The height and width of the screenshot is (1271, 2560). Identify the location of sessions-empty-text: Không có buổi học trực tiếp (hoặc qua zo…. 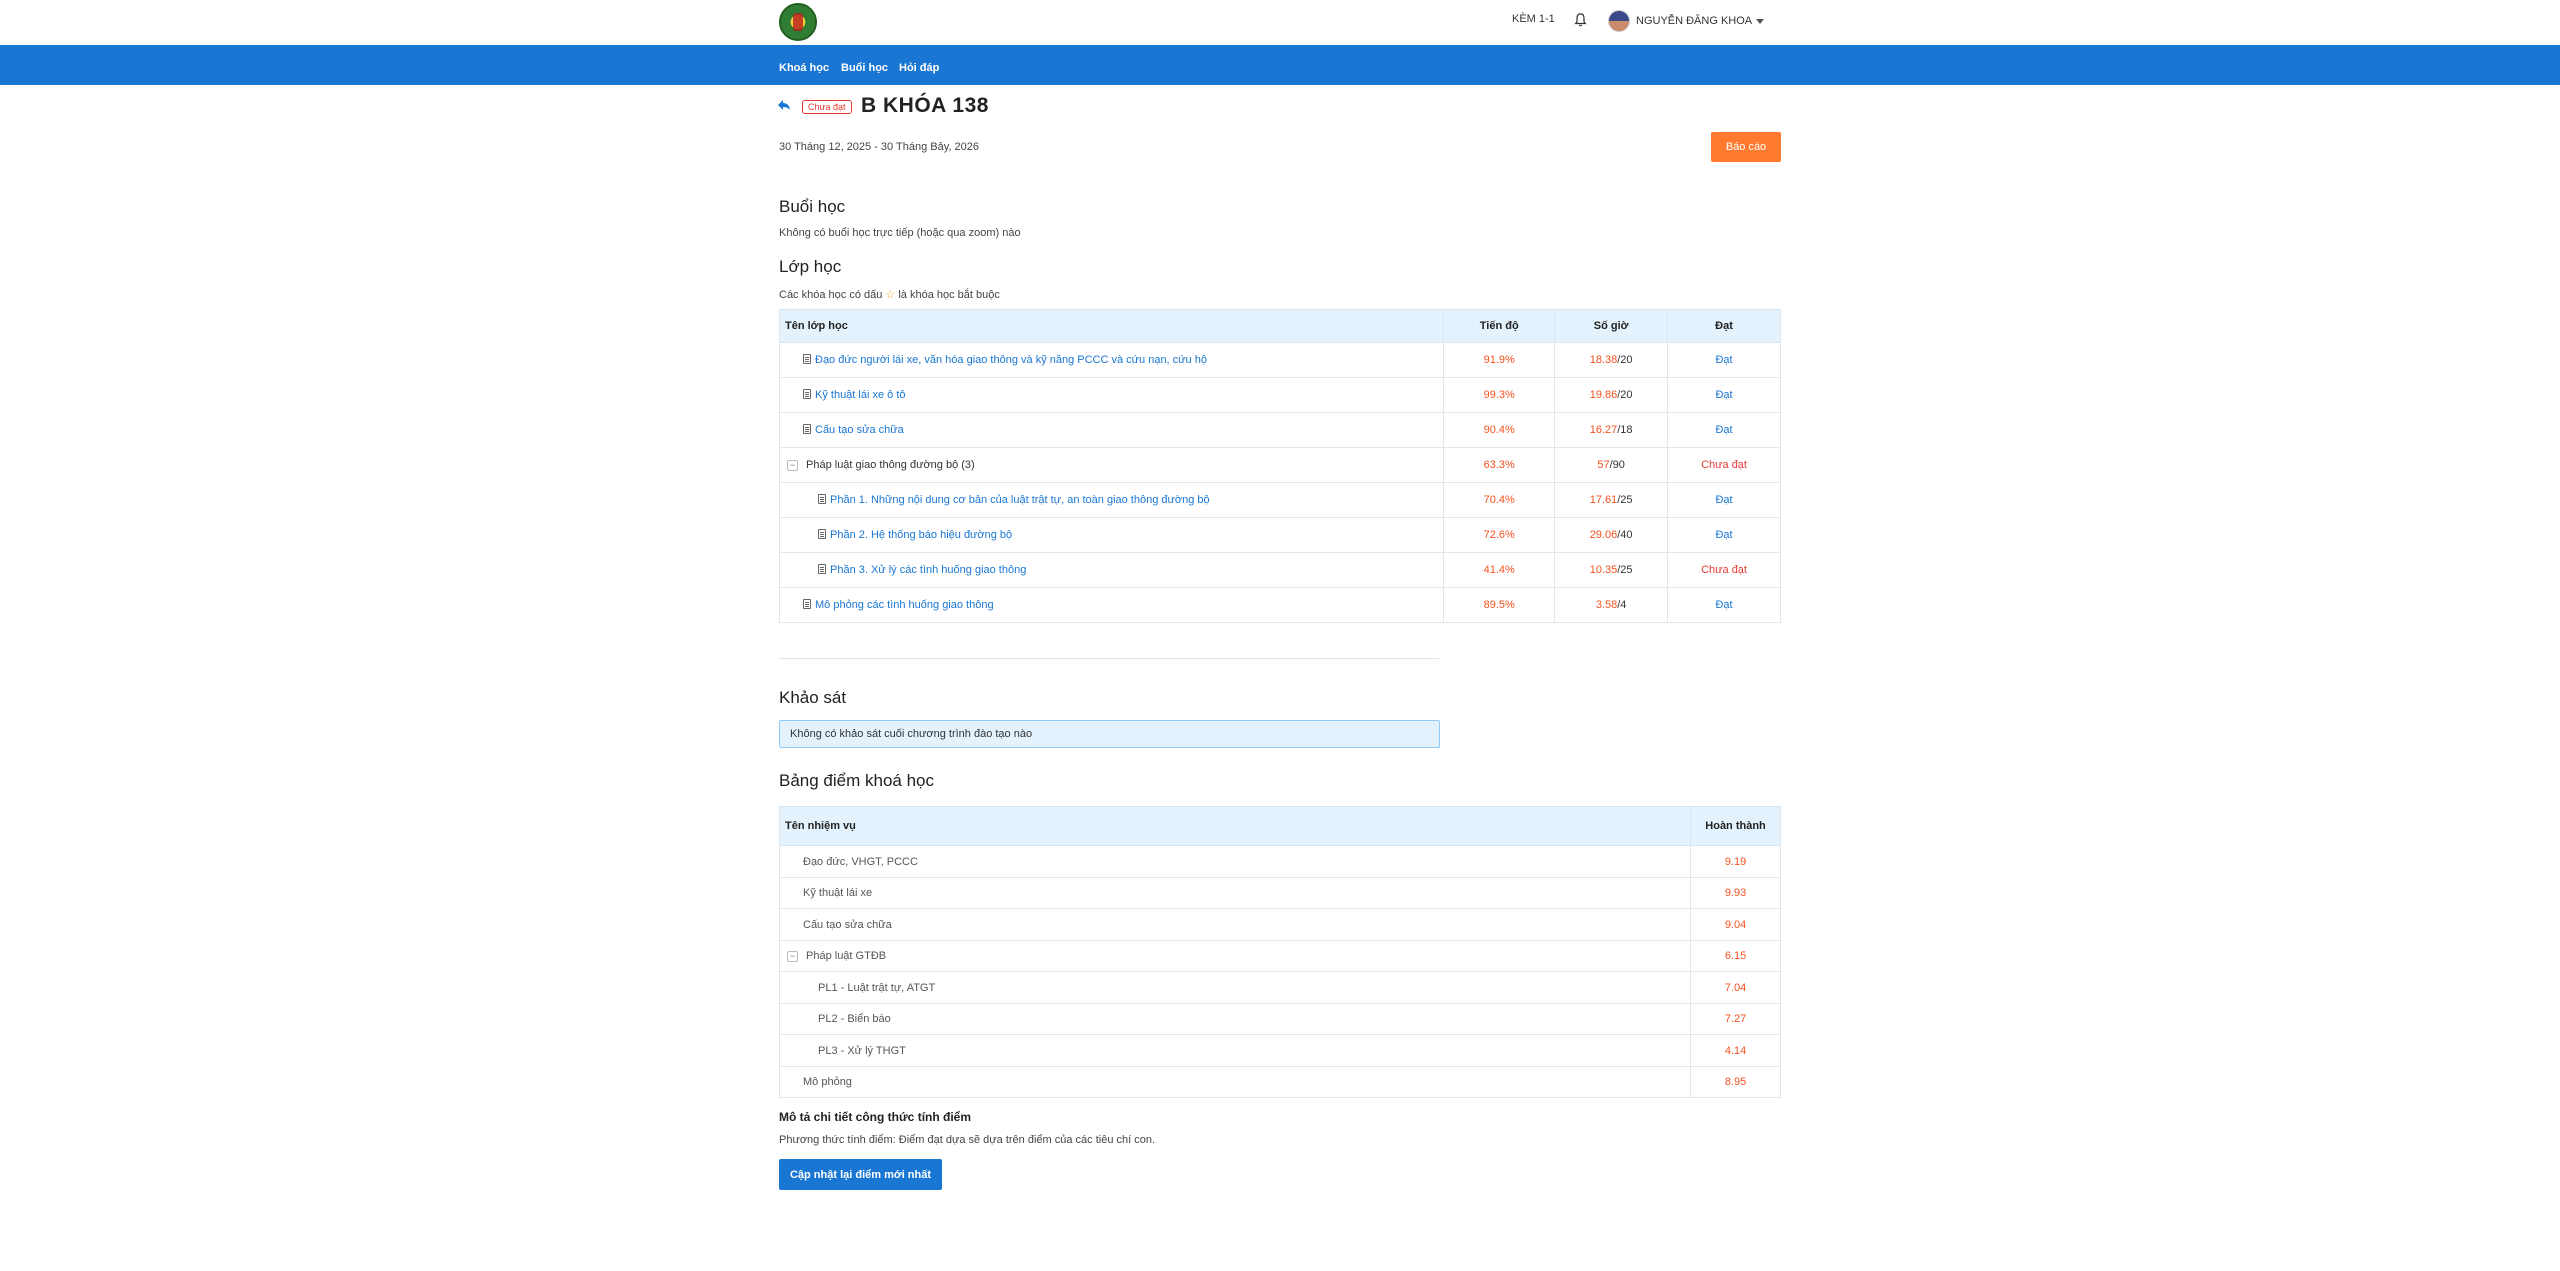
(900, 233).